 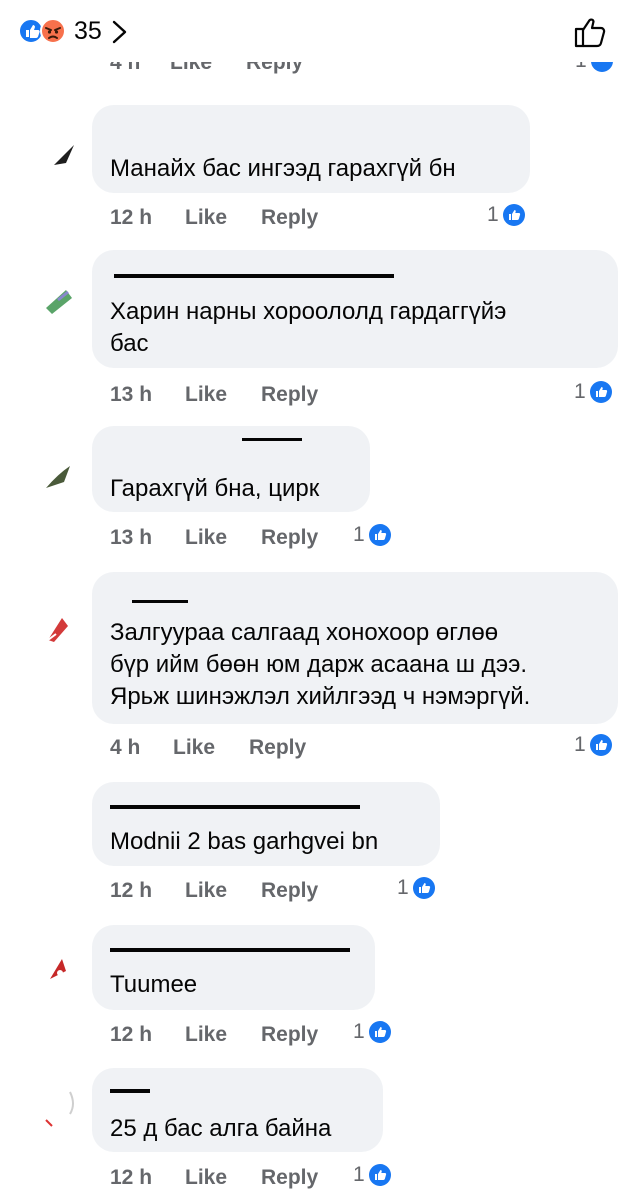 What do you see at coordinates (221, 1128) in the screenshot?
I see `comment-text: 25 д бас алга байна` at bounding box center [221, 1128].